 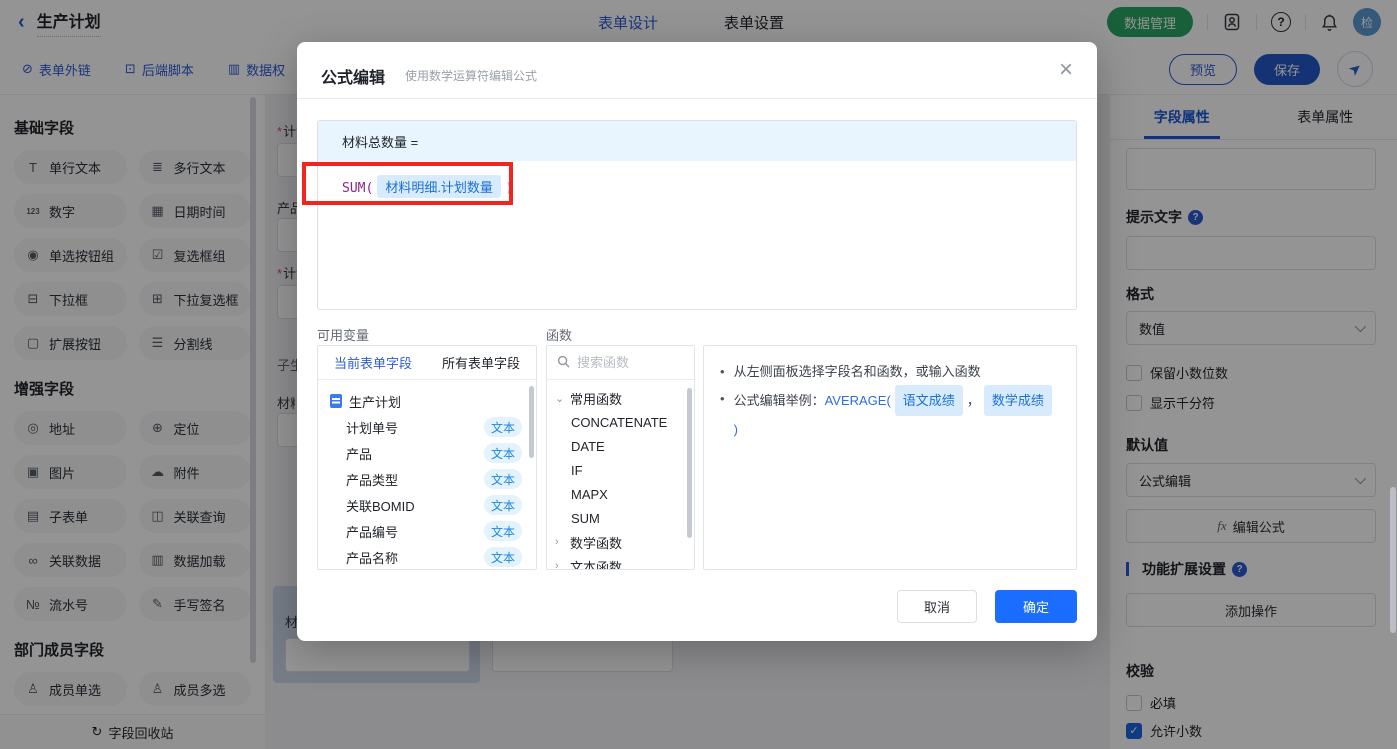 What do you see at coordinates (336, 401) in the screenshot?
I see `document-icon` at bounding box center [336, 401].